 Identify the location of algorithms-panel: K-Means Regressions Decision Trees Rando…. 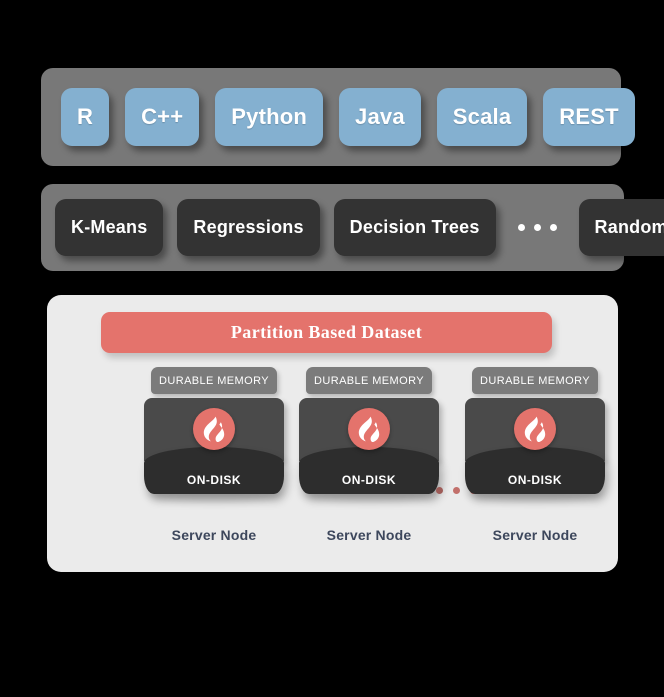
(352, 227).